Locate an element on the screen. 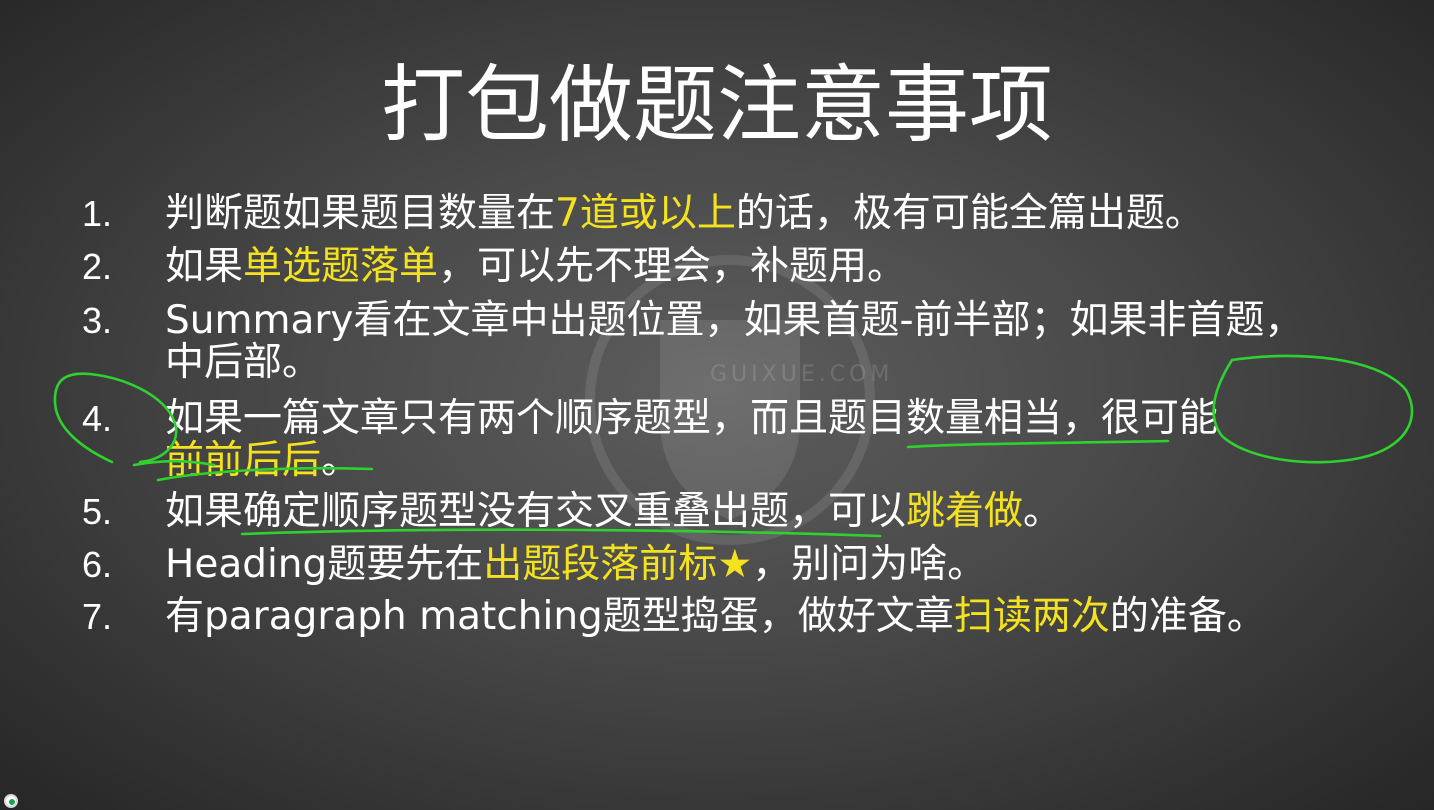 The height and width of the screenshot is (810, 1434). item-number: 4. is located at coordinates (97, 418).